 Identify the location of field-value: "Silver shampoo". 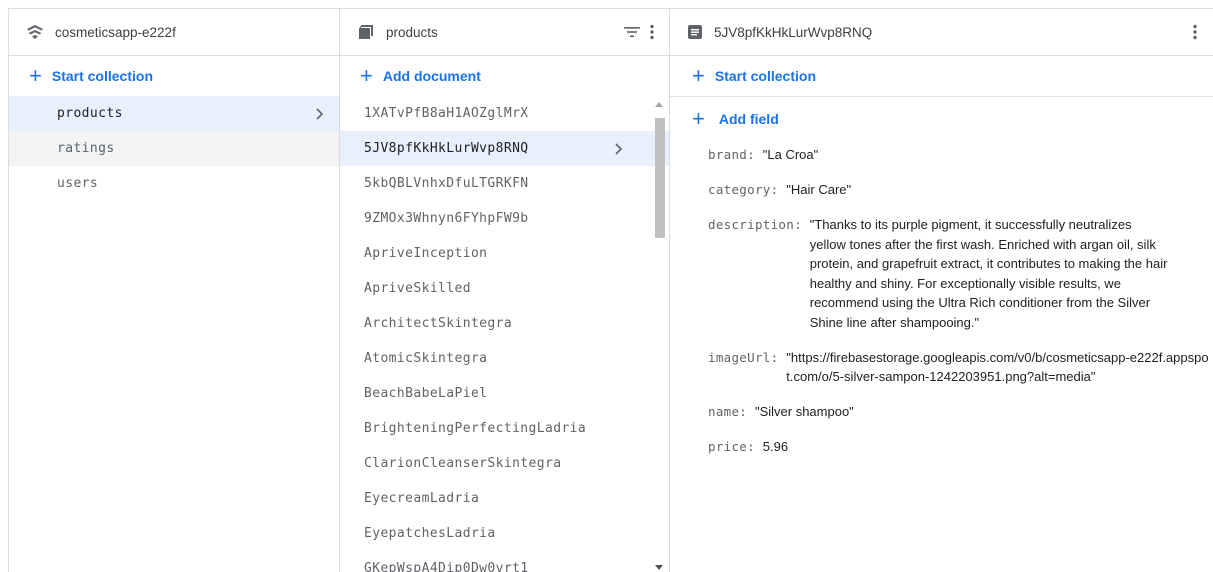
(804, 411).